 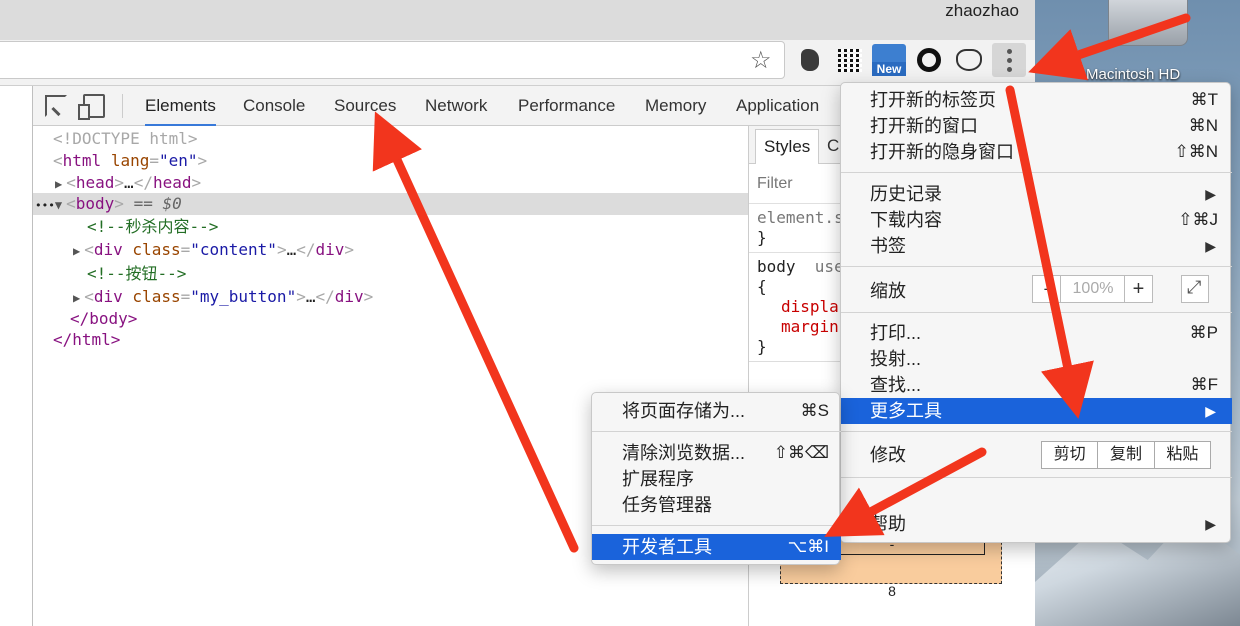 I want to click on rule-selector: body, so click(x=776, y=266).